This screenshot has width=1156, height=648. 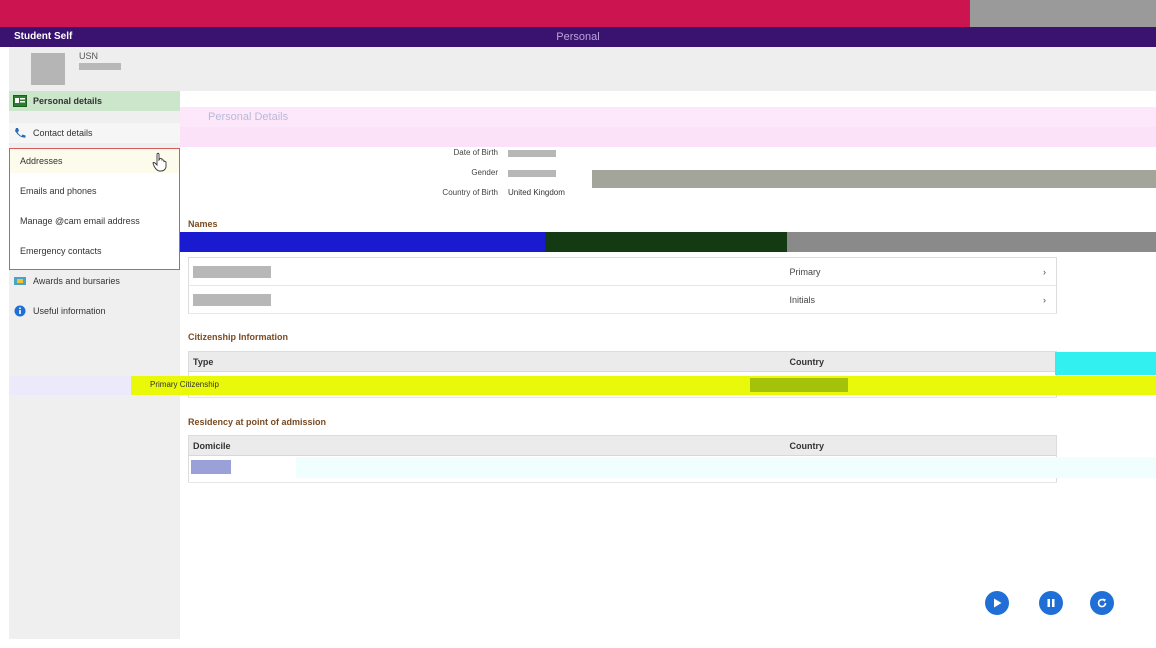 What do you see at coordinates (532, 153) in the screenshot?
I see `dob-value-redacted` at bounding box center [532, 153].